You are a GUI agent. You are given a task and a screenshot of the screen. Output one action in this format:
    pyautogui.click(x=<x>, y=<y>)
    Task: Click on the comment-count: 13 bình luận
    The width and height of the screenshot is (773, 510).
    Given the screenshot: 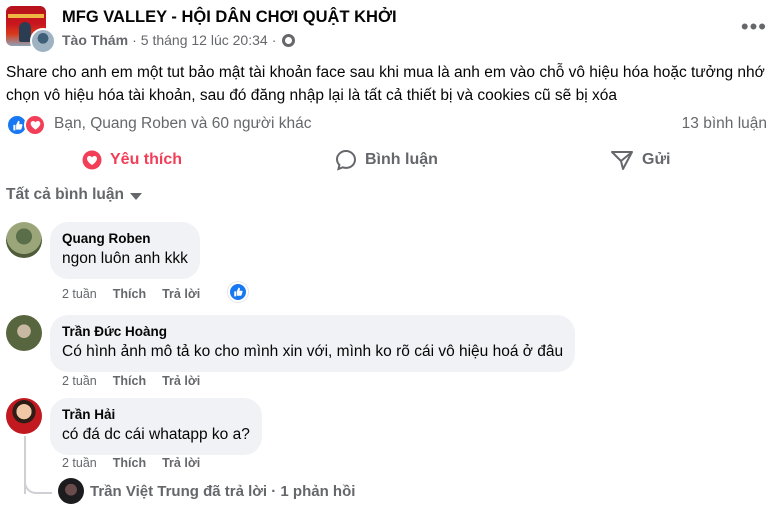 What is the action you would take?
    pyautogui.click(x=724, y=124)
    